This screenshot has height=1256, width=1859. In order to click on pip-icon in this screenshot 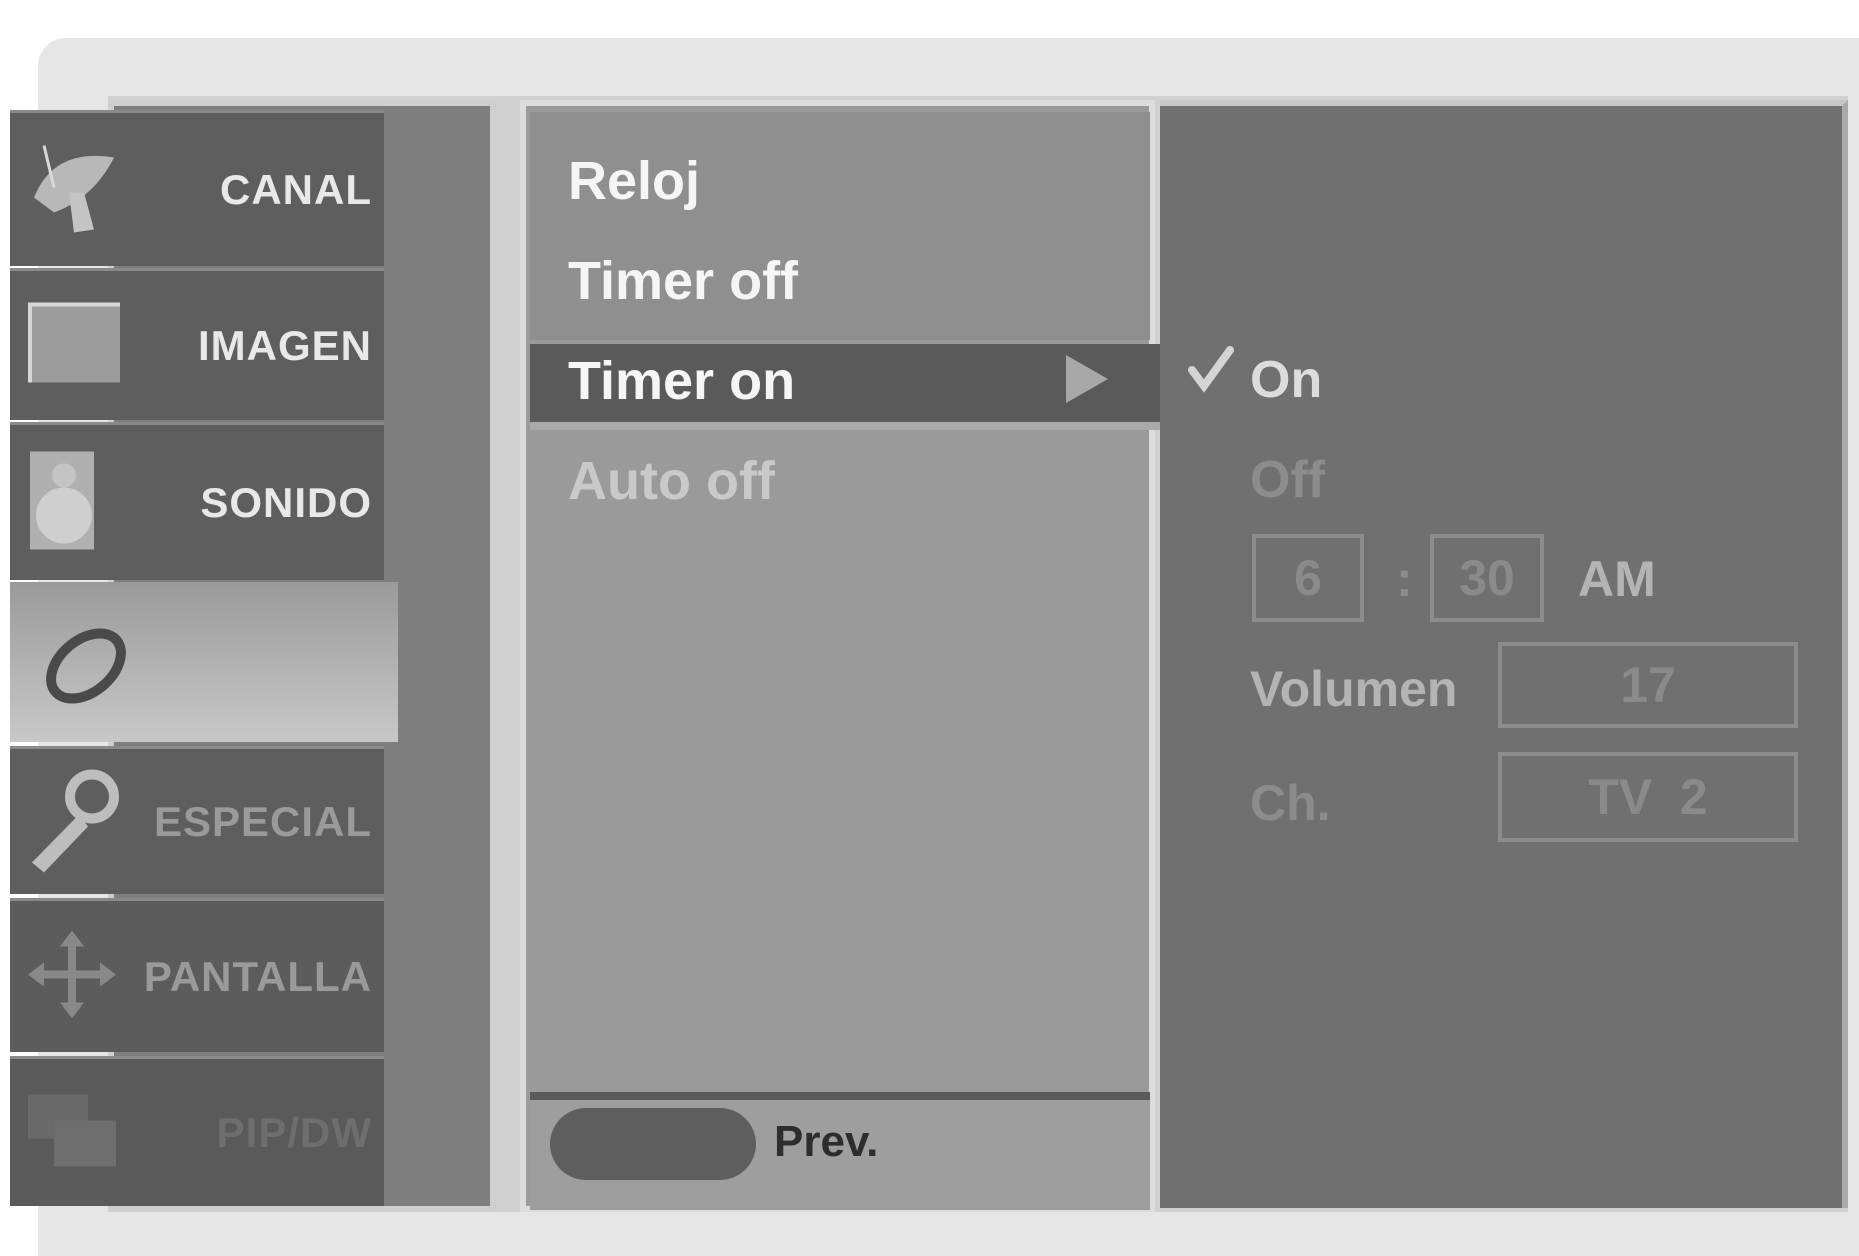, I will do `click(72, 1132)`.